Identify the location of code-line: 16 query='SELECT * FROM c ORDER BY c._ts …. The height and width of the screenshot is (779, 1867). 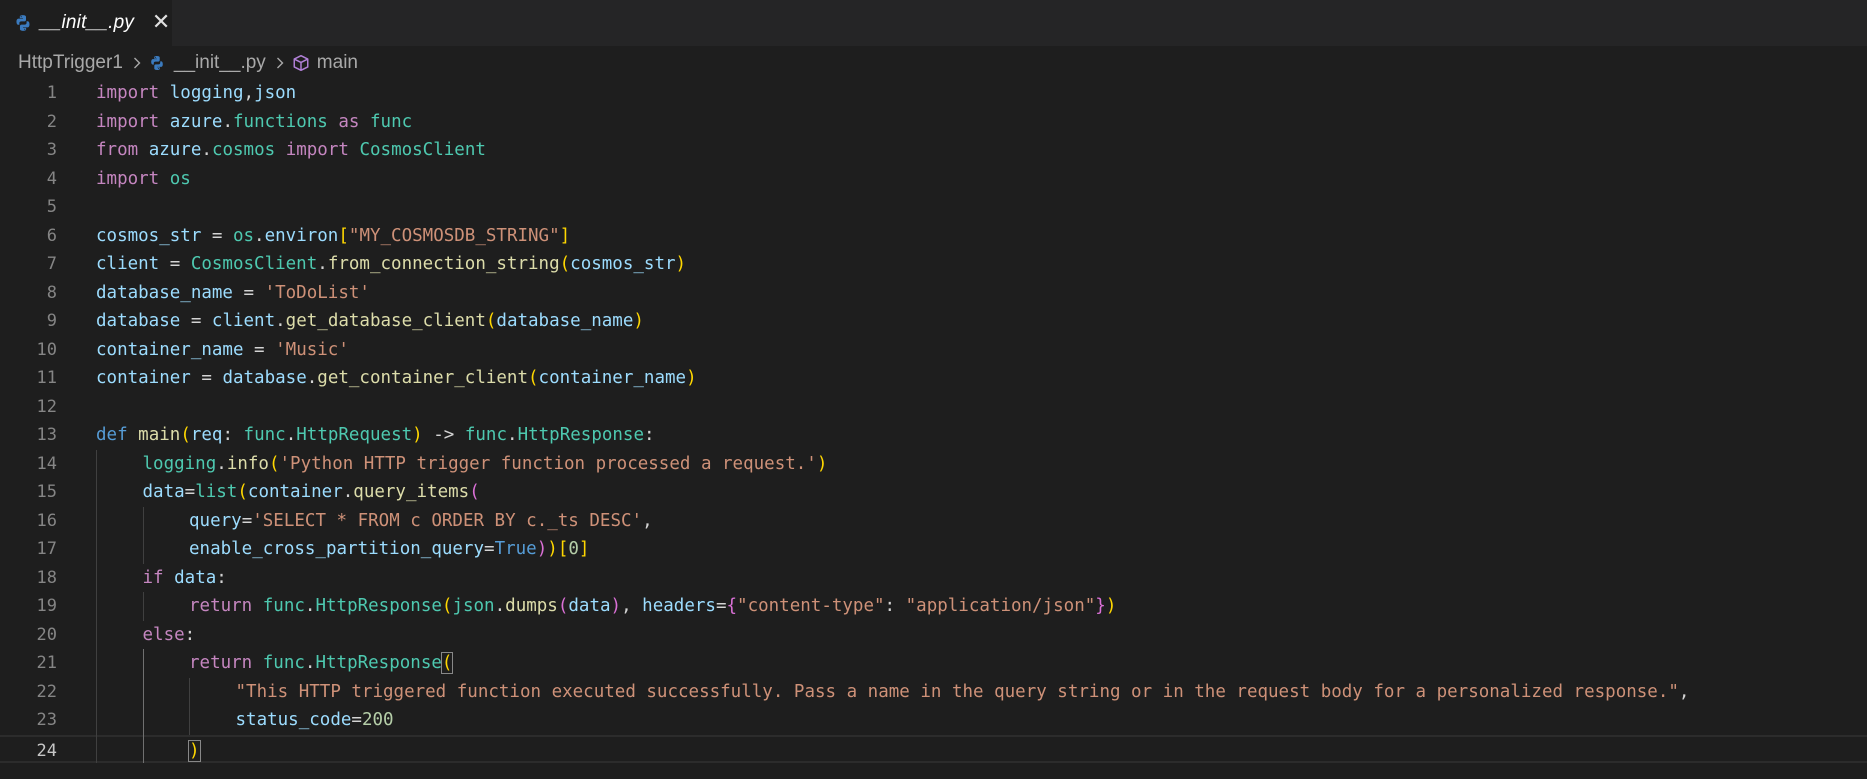
(933, 521).